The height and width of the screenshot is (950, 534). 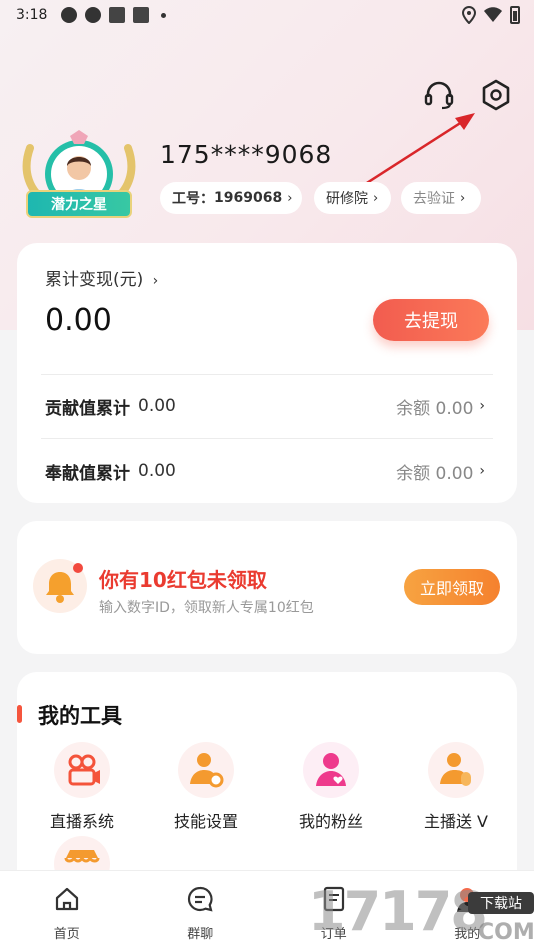 What do you see at coordinates (78, 568) in the screenshot?
I see `notification-dot` at bounding box center [78, 568].